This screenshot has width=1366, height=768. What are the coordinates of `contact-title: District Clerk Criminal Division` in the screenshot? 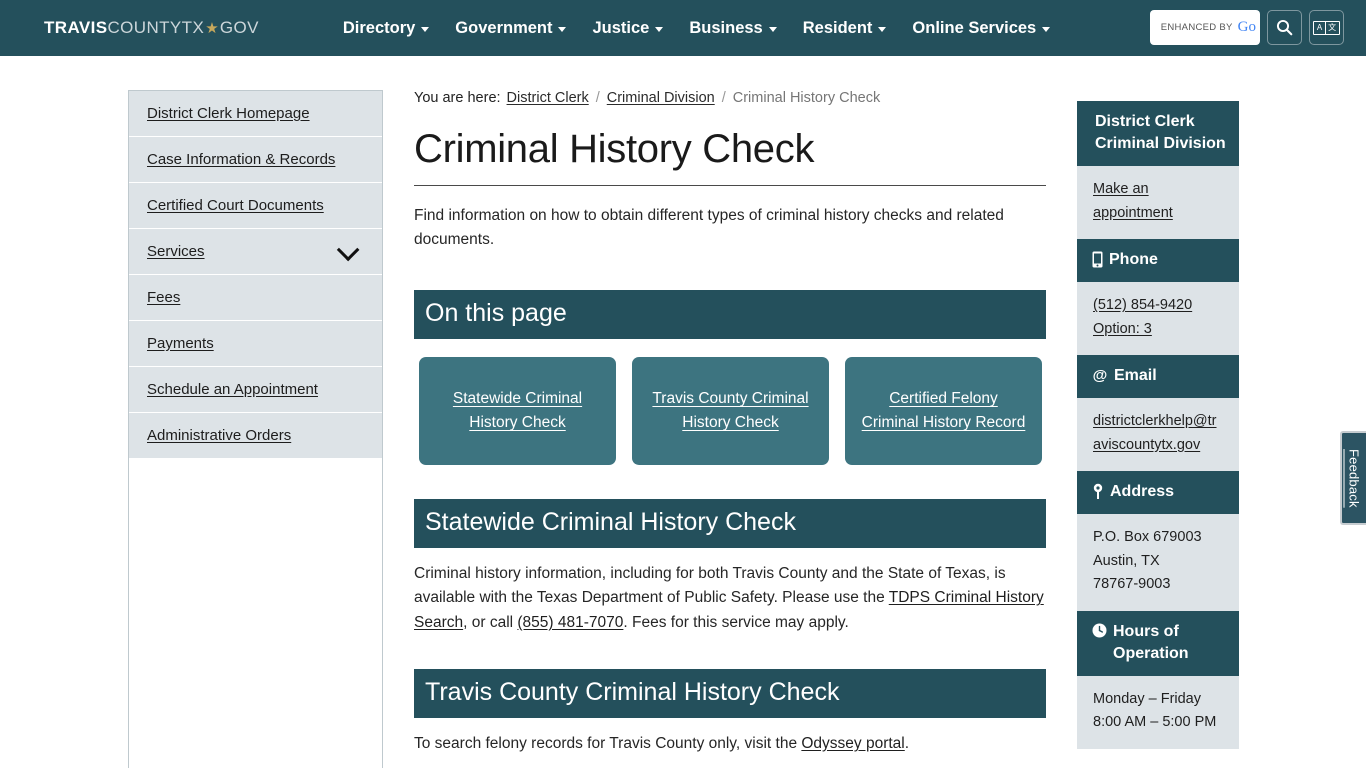 It's located at (1158, 134).